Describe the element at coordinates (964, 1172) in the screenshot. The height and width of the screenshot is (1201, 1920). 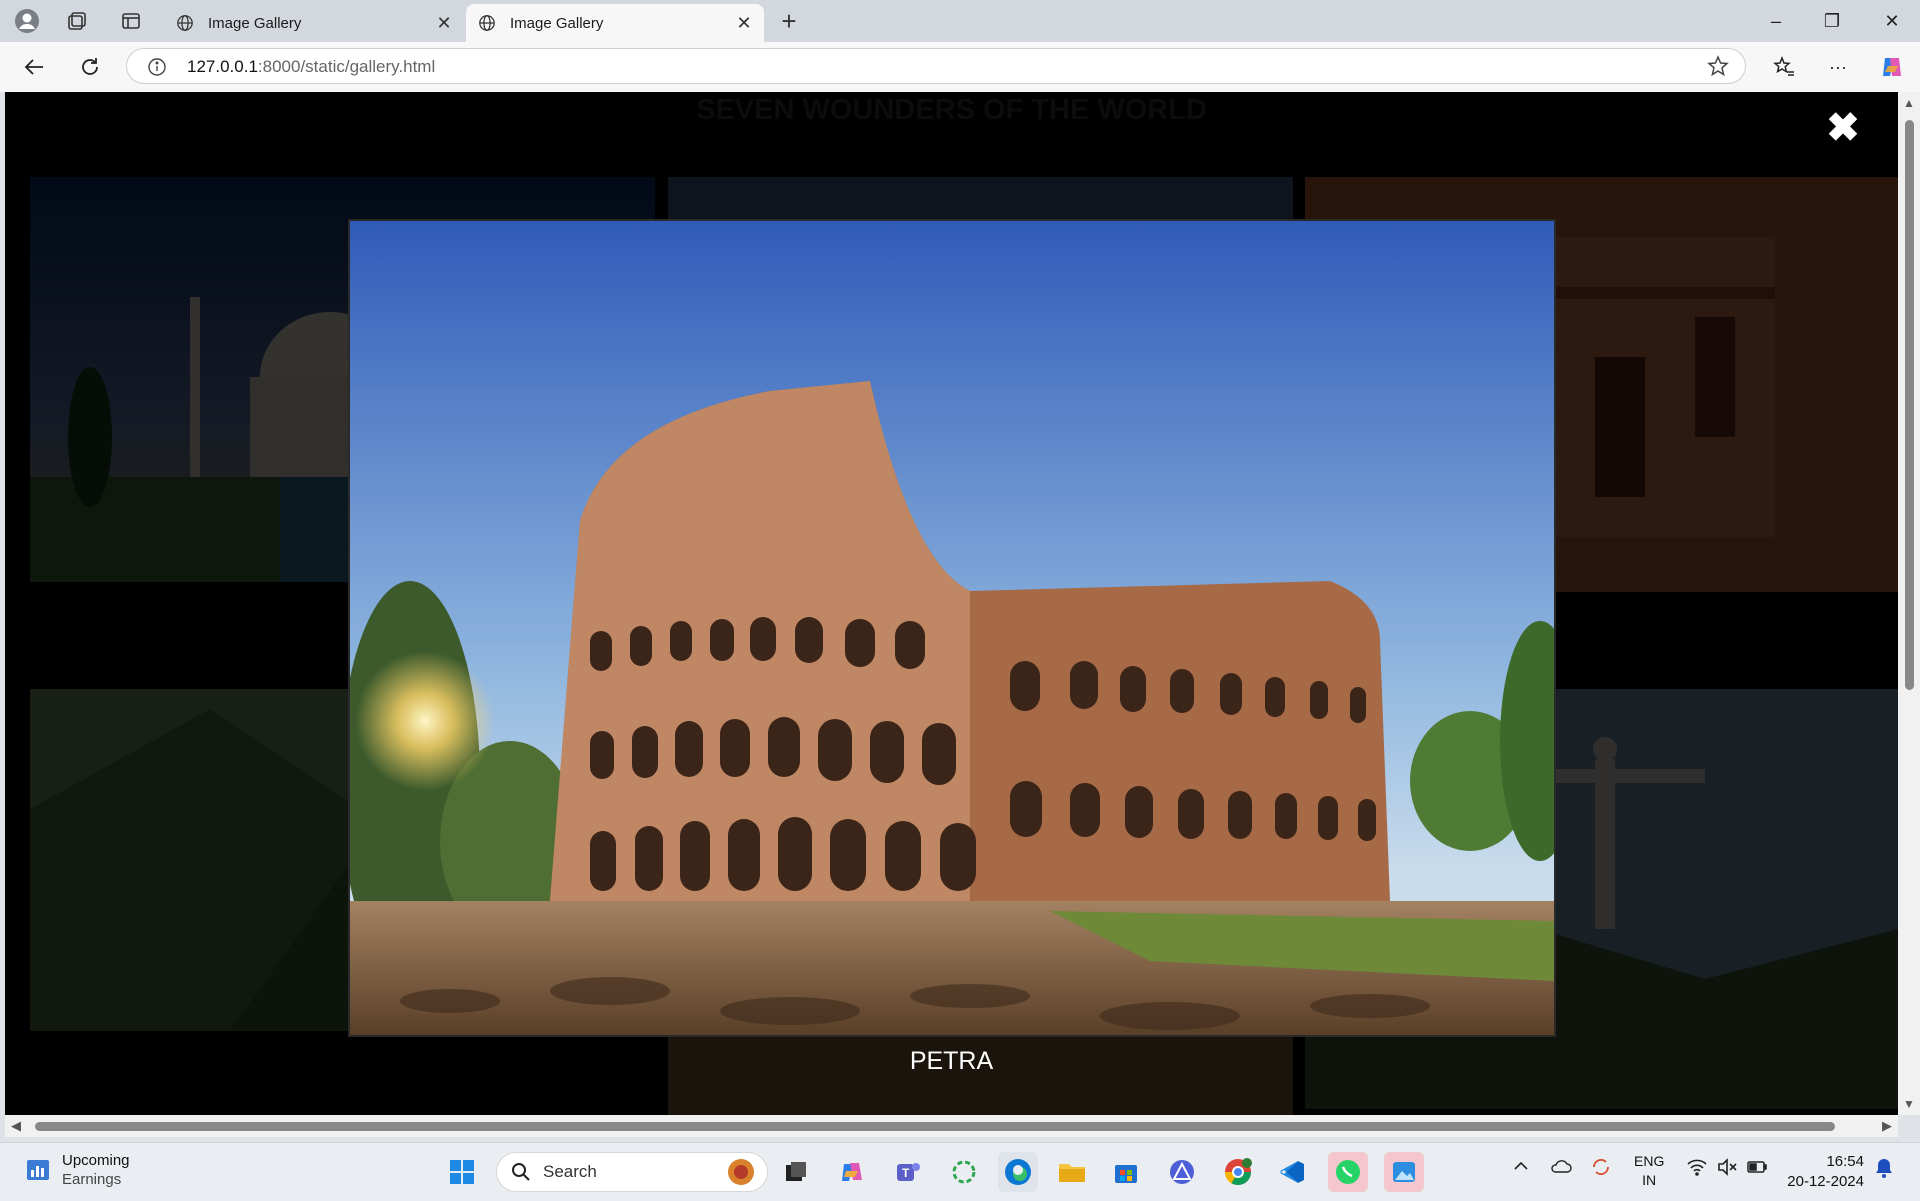
I see `refresh-app-icon` at that location.